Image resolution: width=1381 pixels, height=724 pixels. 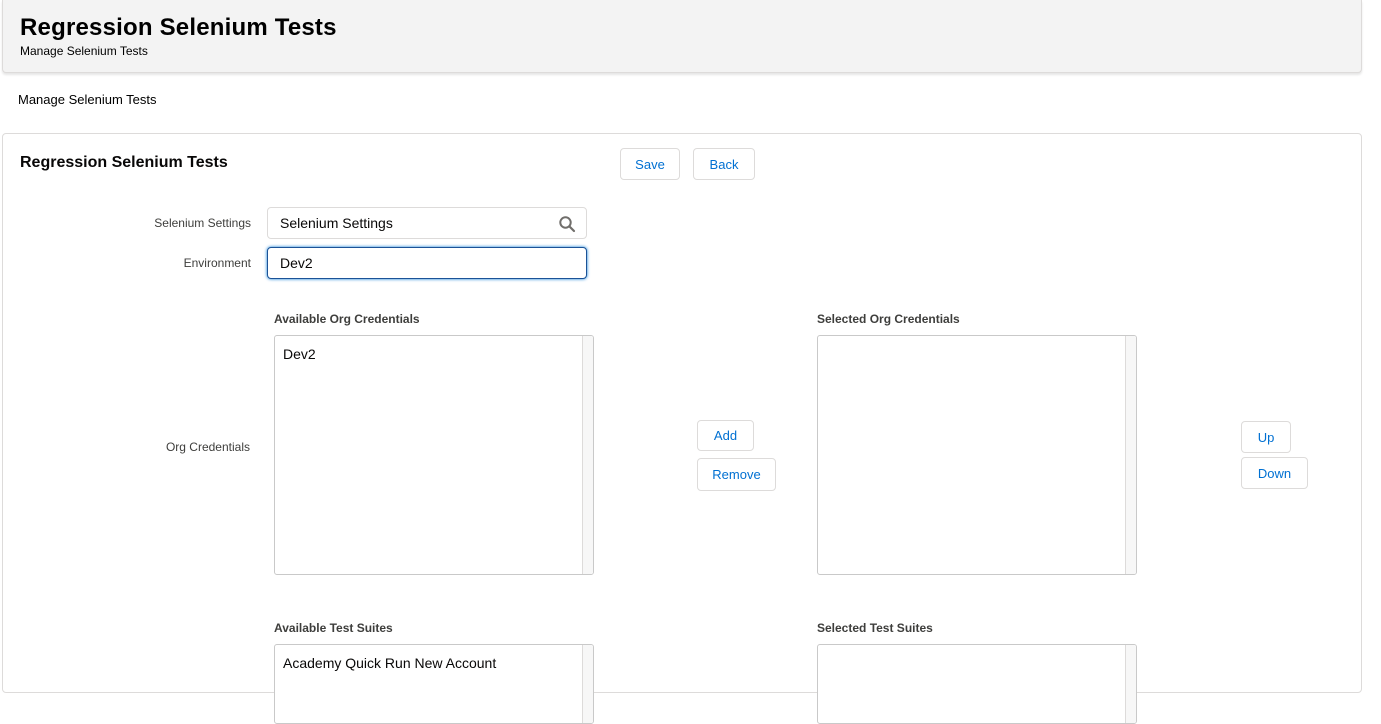 What do you see at coordinates (434, 684) in the screenshot?
I see `available-test-suites-listbox: Academy Quick Run New Account` at bounding box center [434, 684].